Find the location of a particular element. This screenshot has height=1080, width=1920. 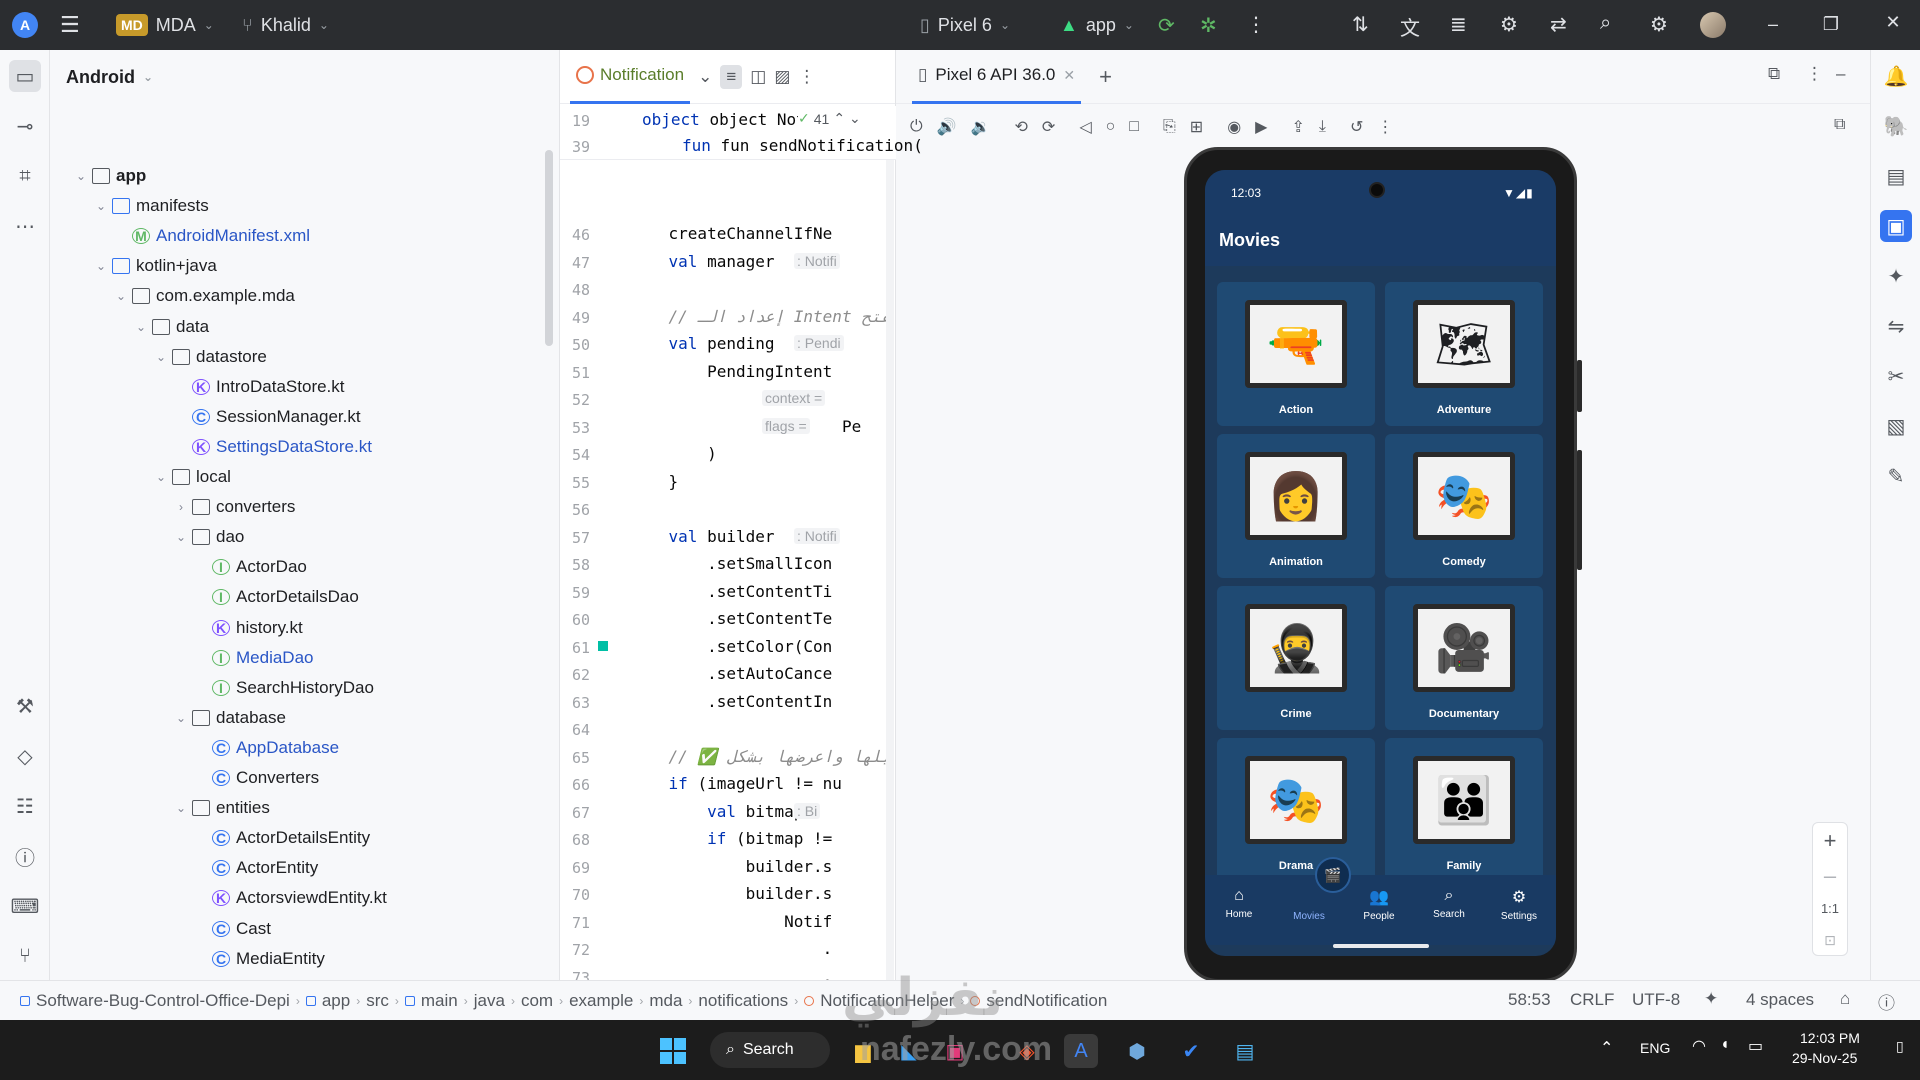

device-tab: ▯ Pixel 6 API 36.0 ✕ is located at coordinates (997, 77).